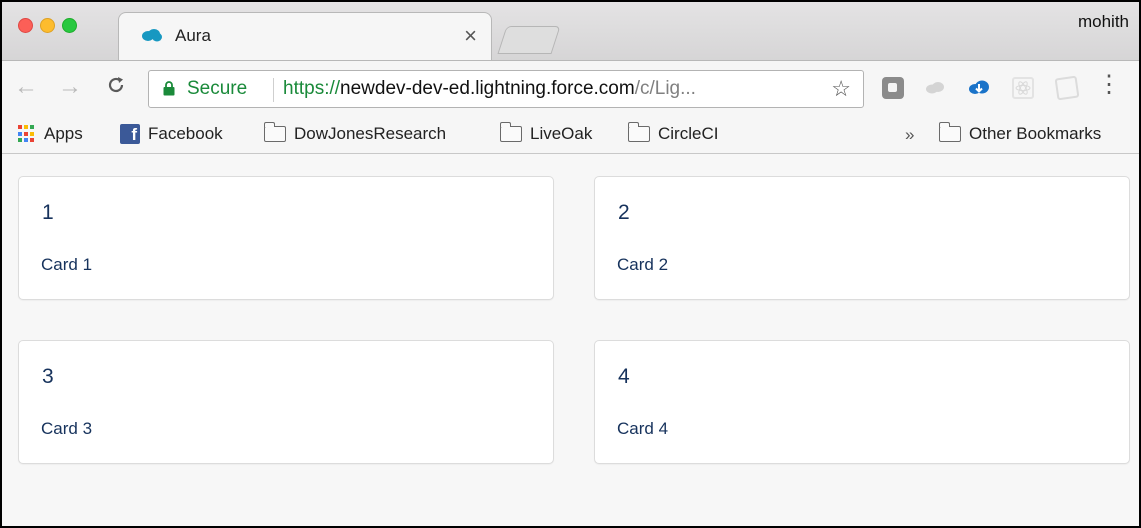  I want to click on bookmark-liveoak-label: LiveOak, so click(561, 133).